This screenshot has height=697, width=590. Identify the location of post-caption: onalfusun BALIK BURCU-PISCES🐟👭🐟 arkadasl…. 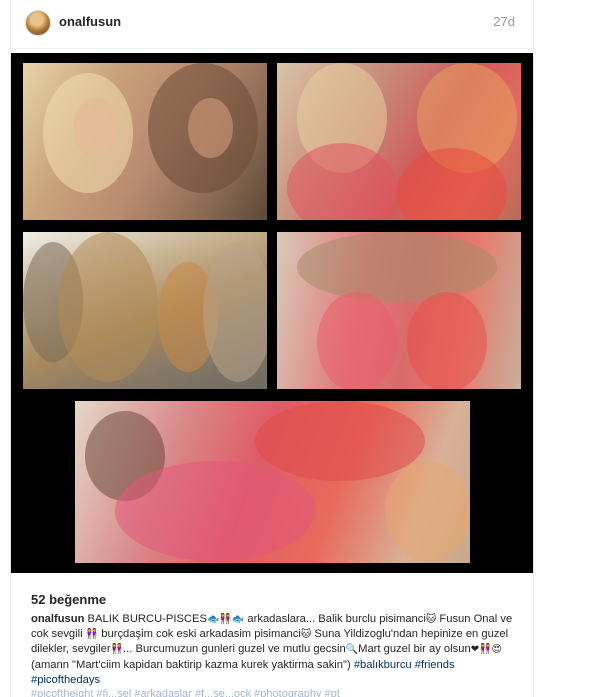
(275, 650).